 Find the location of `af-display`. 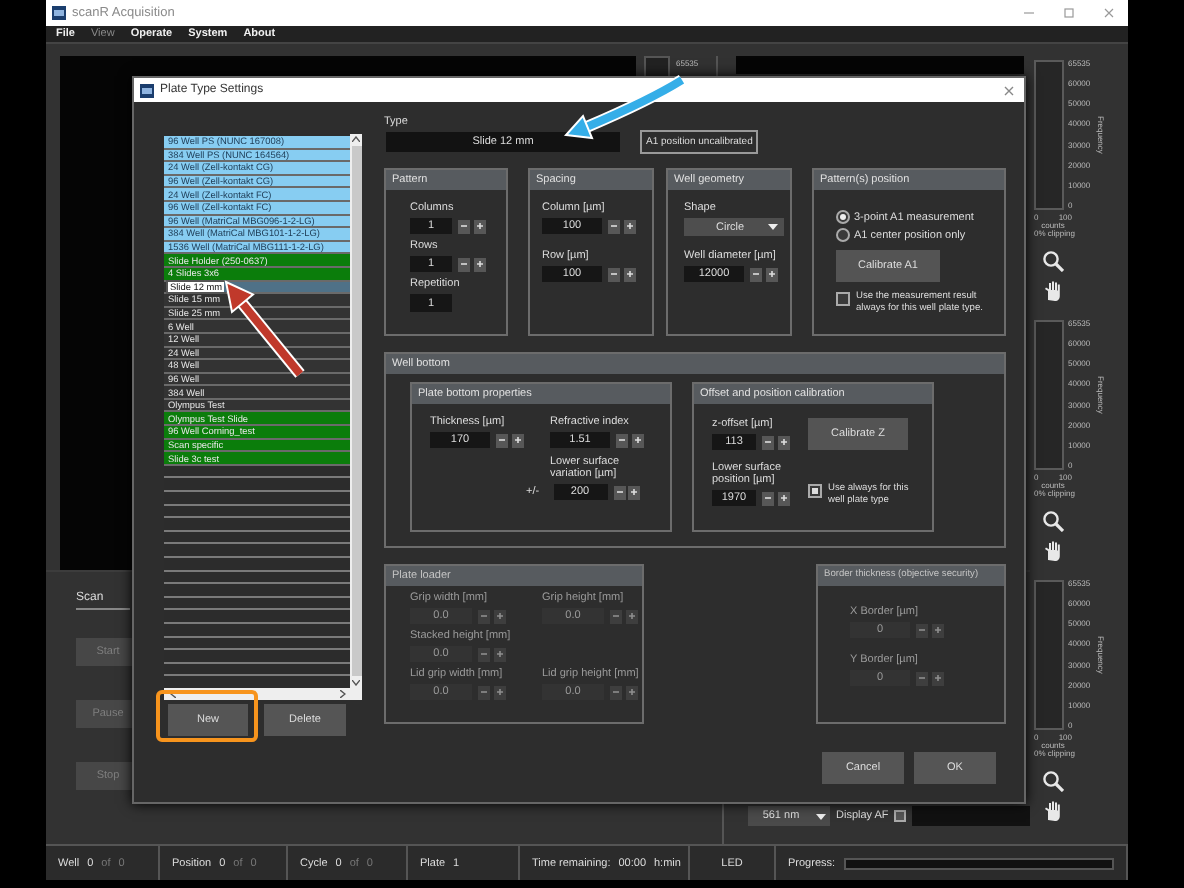

af-display is located at coordinates (971, 816).